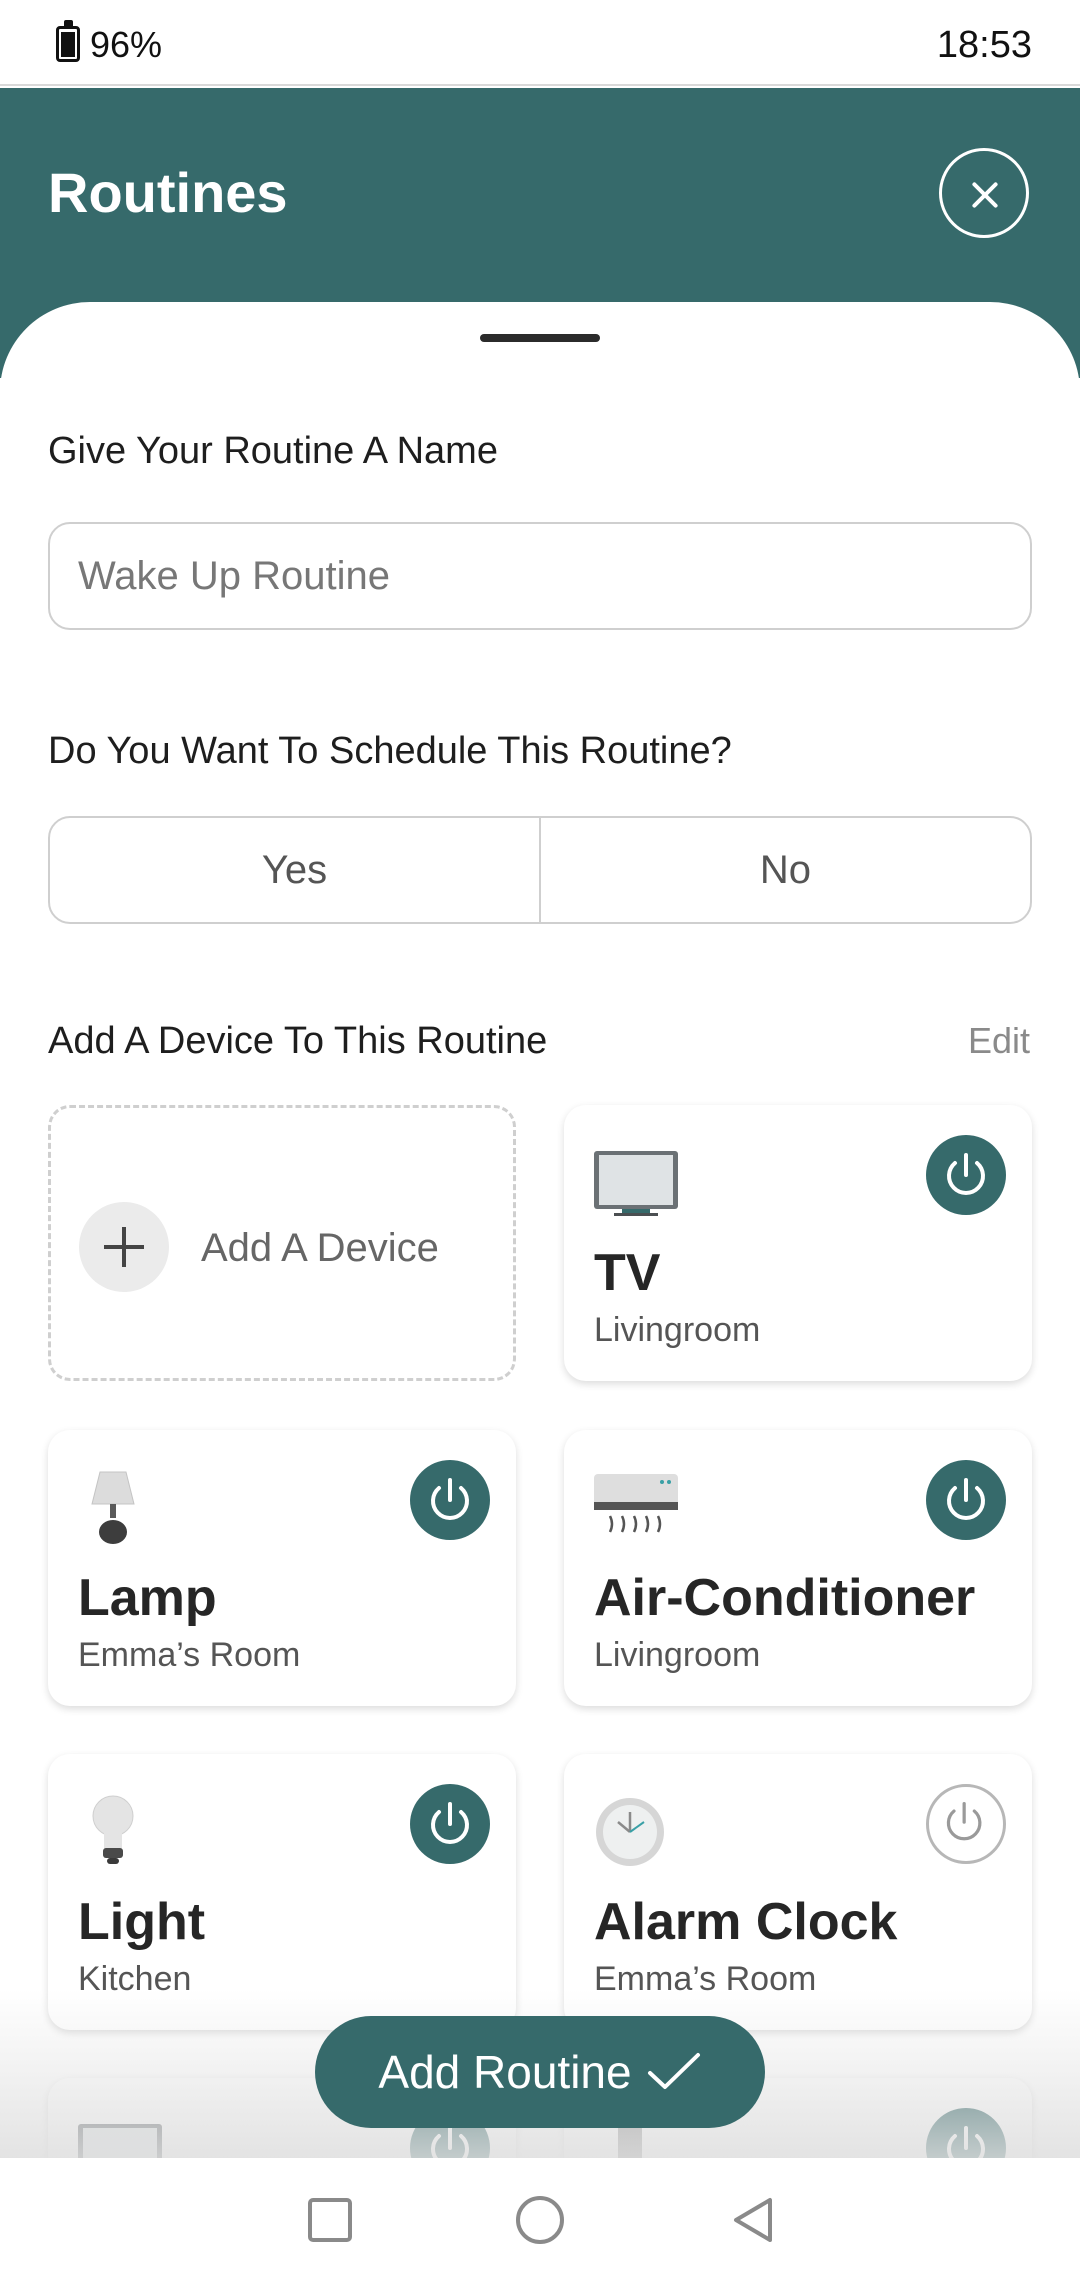 The image size is (1080, 2280). What do you see at coordinates (798, 1243) in the screenshot?
I see `device-card-tv: TV Livingroom` at bounding box center [798, 1243].